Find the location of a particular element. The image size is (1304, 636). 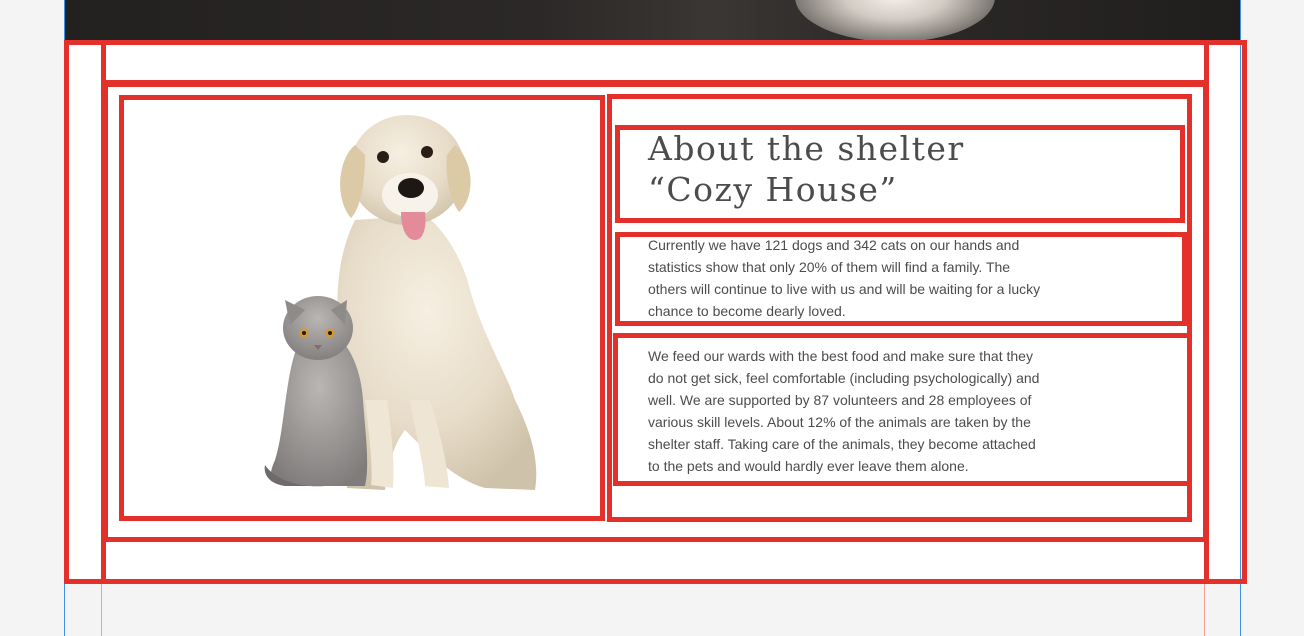

outline-paragraph-2-box is located at coordinates (902, 409).